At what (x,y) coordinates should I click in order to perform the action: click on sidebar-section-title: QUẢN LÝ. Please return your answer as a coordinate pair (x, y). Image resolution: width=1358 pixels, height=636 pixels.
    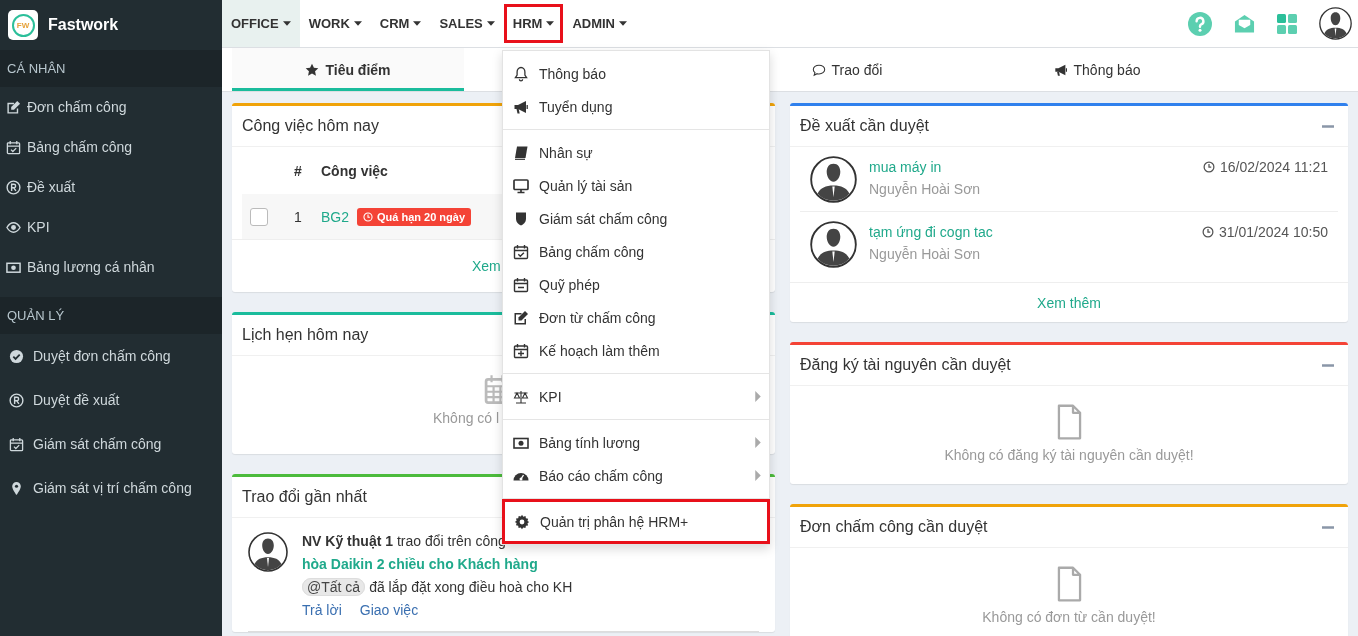
    Looking at the image, I should click on (111, 315).